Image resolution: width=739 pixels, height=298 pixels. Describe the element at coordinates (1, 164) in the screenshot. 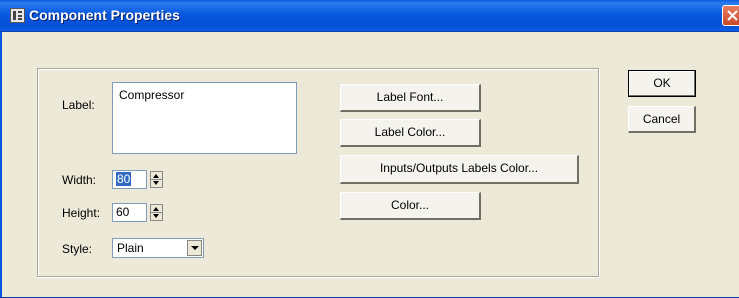

I see `window-frame-left` at that location.